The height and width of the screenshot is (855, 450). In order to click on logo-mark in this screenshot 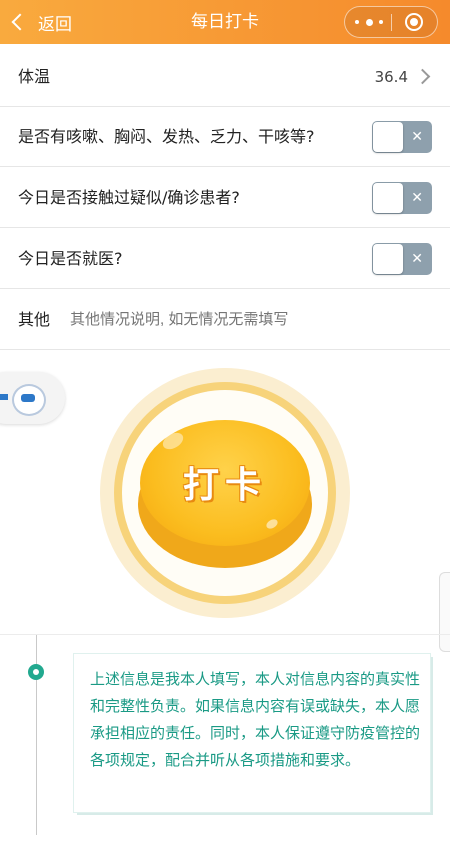, I will do `click(4, 397)`.